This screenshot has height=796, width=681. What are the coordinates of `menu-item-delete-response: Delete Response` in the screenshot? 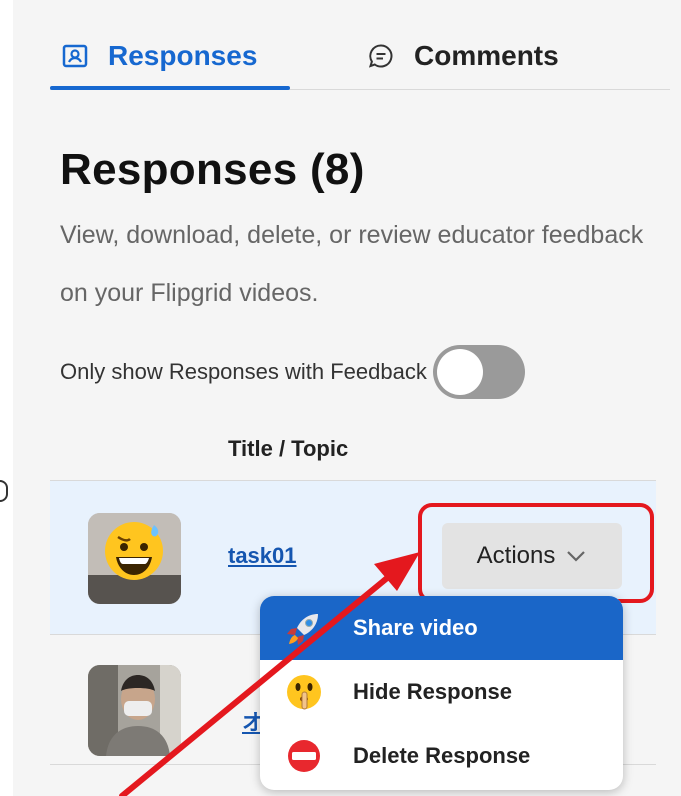 It's located at (441, 756).